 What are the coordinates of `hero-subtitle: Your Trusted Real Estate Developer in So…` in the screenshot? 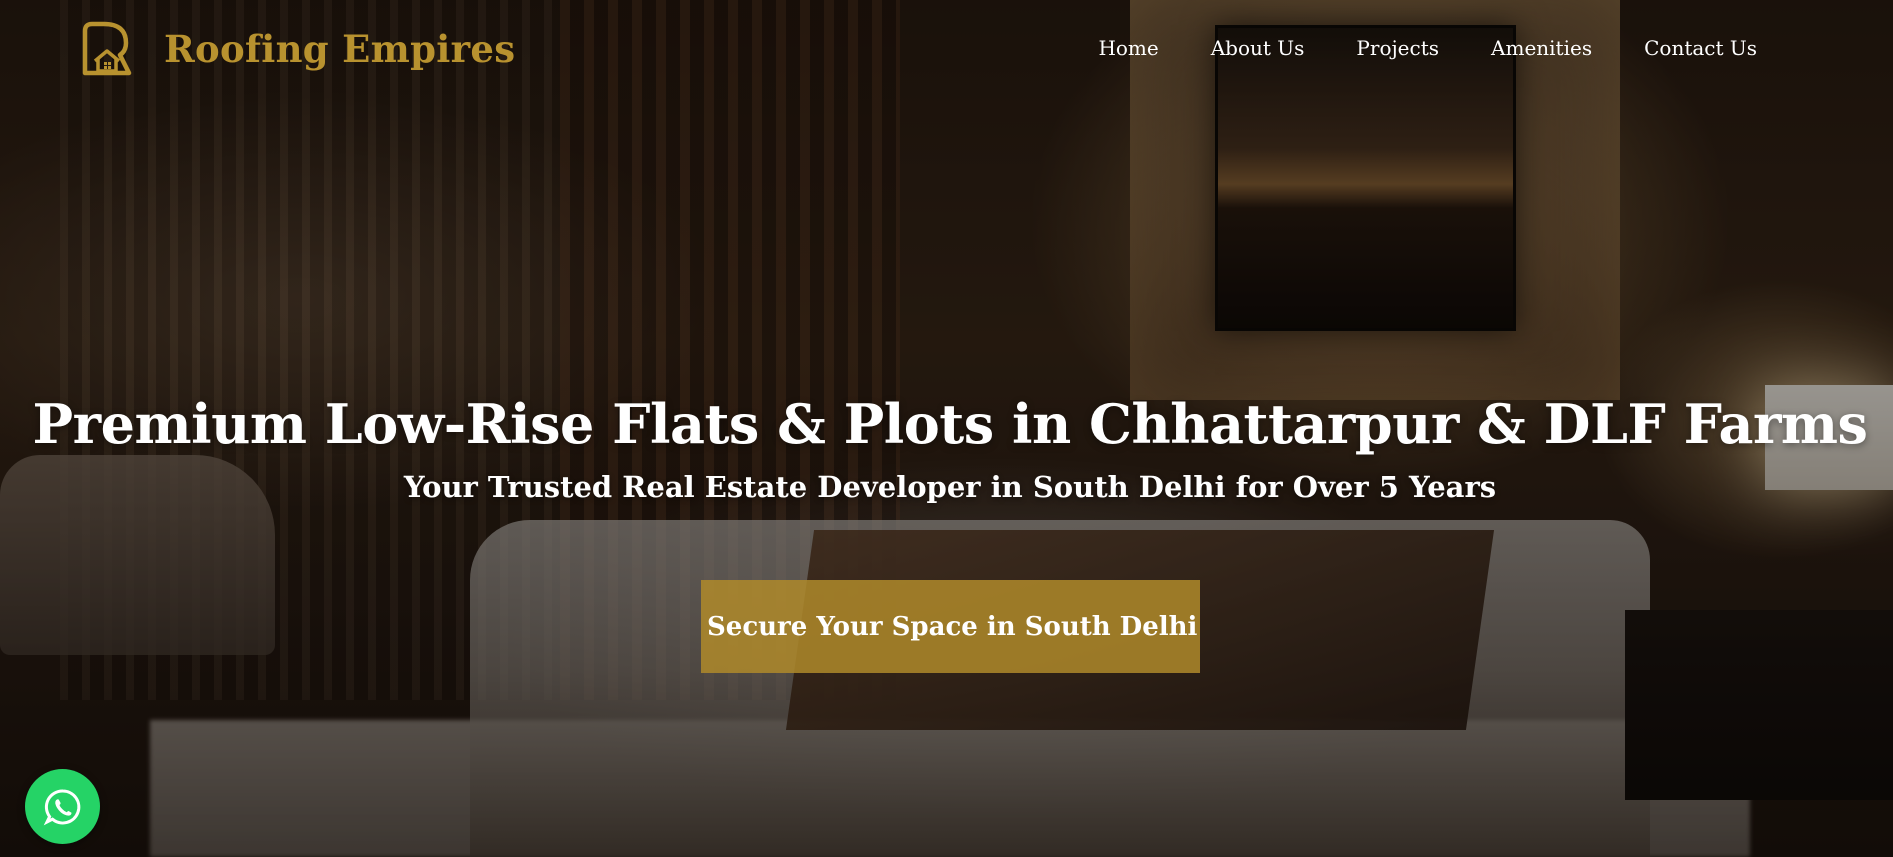 It's located at (950, 487).